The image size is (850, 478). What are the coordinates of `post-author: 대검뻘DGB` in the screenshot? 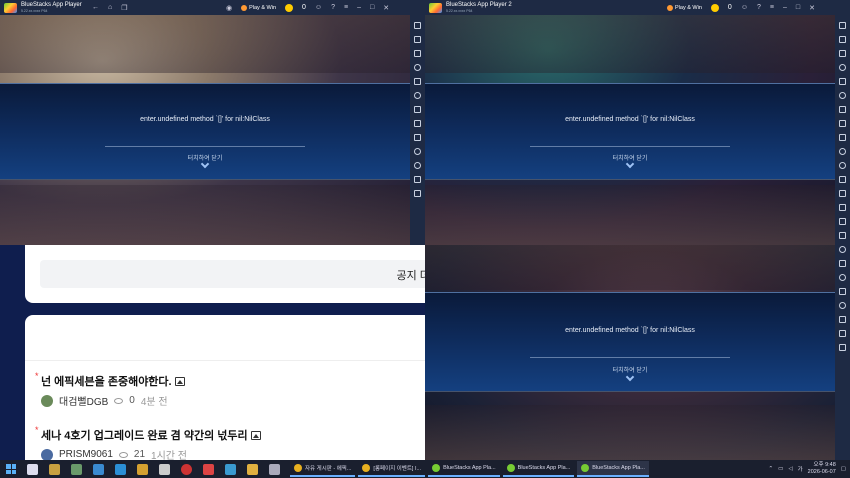 It's located at (83, 400).